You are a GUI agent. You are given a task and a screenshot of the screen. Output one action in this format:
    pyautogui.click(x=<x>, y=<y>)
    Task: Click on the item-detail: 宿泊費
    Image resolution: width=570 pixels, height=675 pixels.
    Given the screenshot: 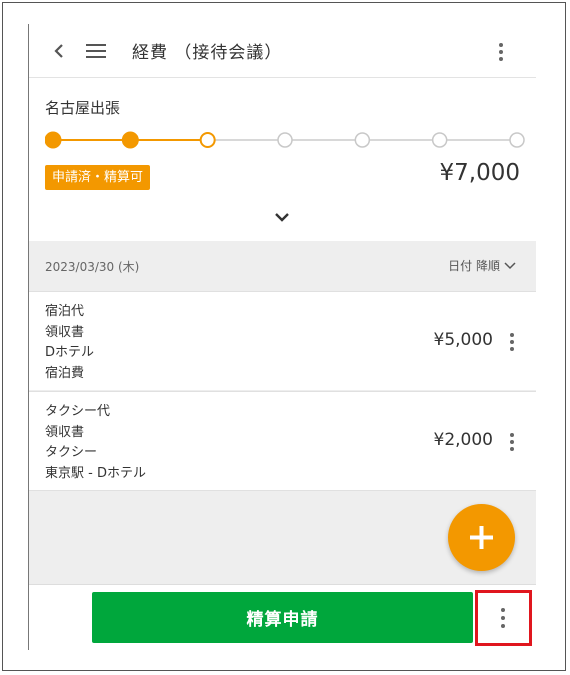 What is the action you would take?
    pyautogui.click(x=65, y=373)
    